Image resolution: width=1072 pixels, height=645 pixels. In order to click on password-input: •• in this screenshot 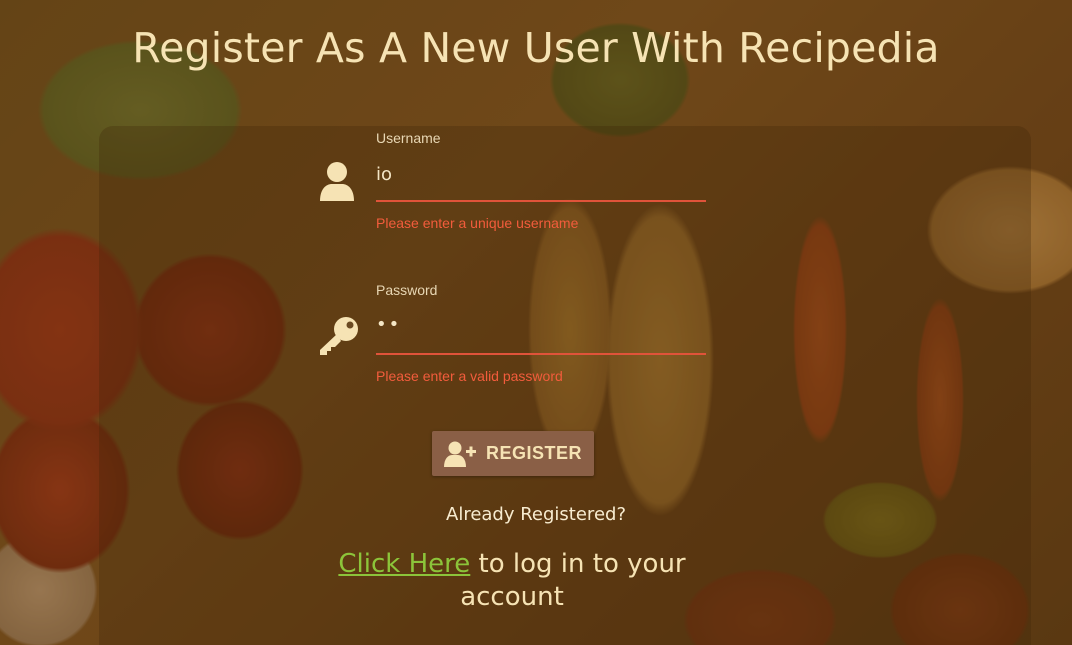, I will do `click(536, 328)`.